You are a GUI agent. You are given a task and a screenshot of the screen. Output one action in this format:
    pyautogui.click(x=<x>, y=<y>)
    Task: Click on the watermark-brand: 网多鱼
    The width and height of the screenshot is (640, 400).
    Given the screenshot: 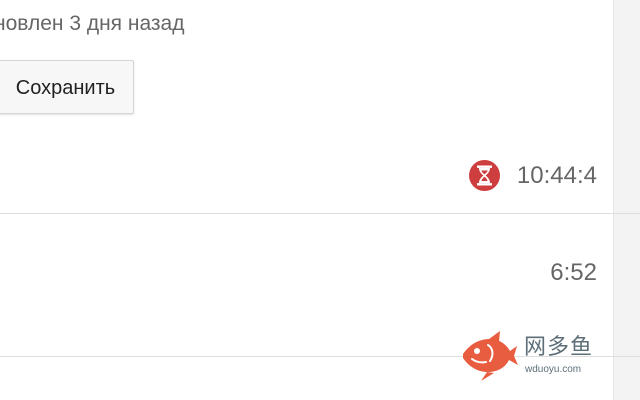 What is the action you would take?
    pyautogui.click(x=559, y=346)
    